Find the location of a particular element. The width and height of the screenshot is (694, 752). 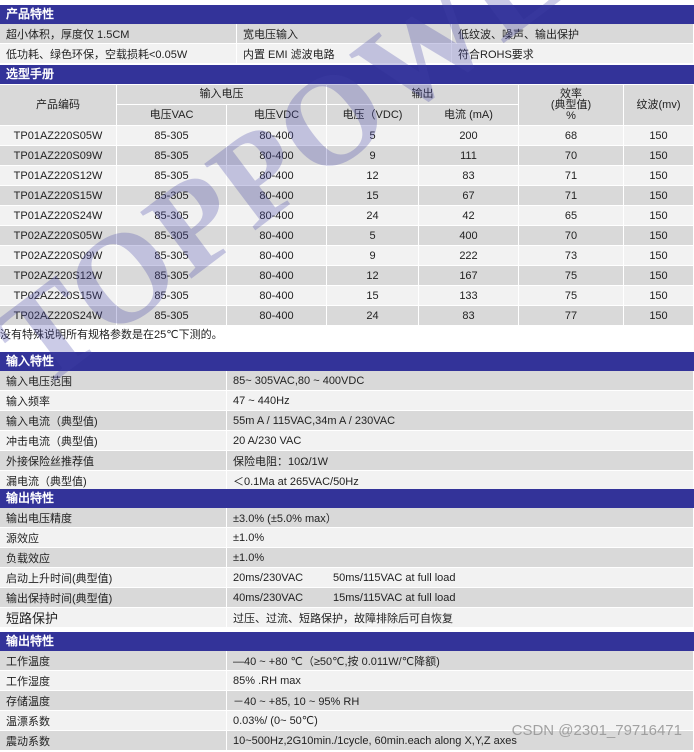

output-row: 负载效应 ±1.0% is located at coordinates (347, 558).